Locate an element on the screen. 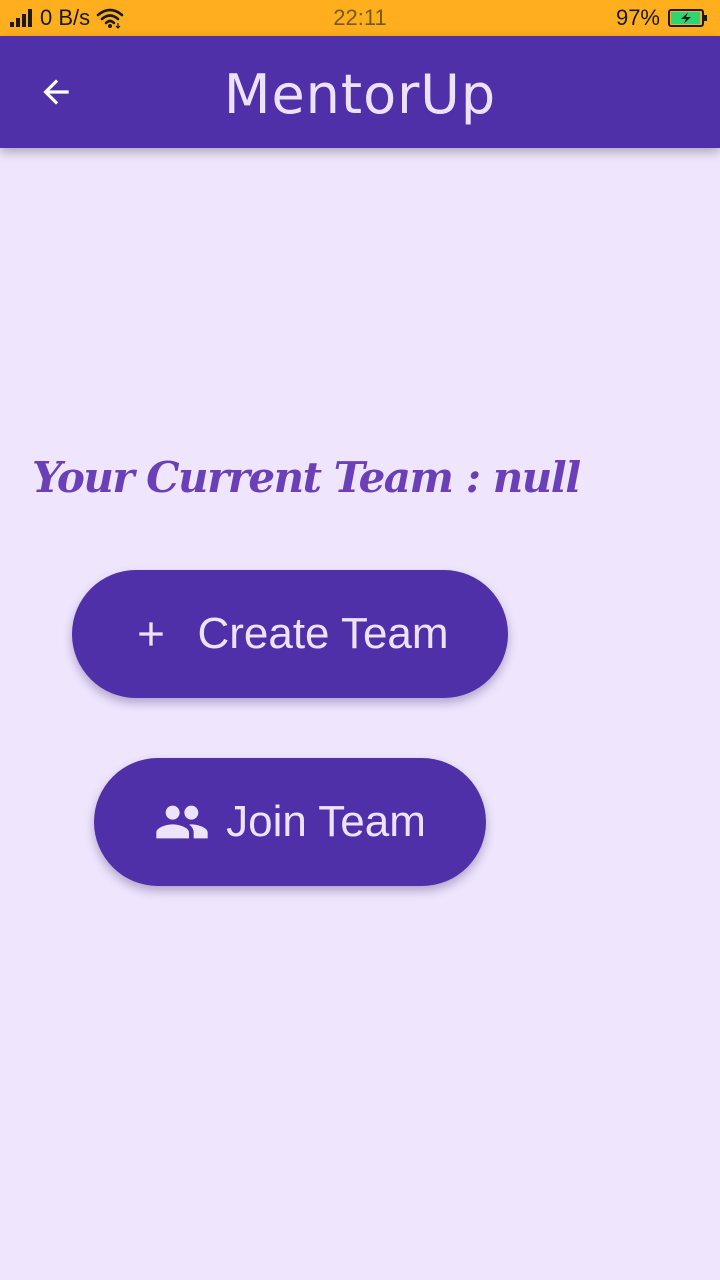 This screenshot has height=1280, width=720. create-team-label: Create Team is located at coordinates (323, 633).